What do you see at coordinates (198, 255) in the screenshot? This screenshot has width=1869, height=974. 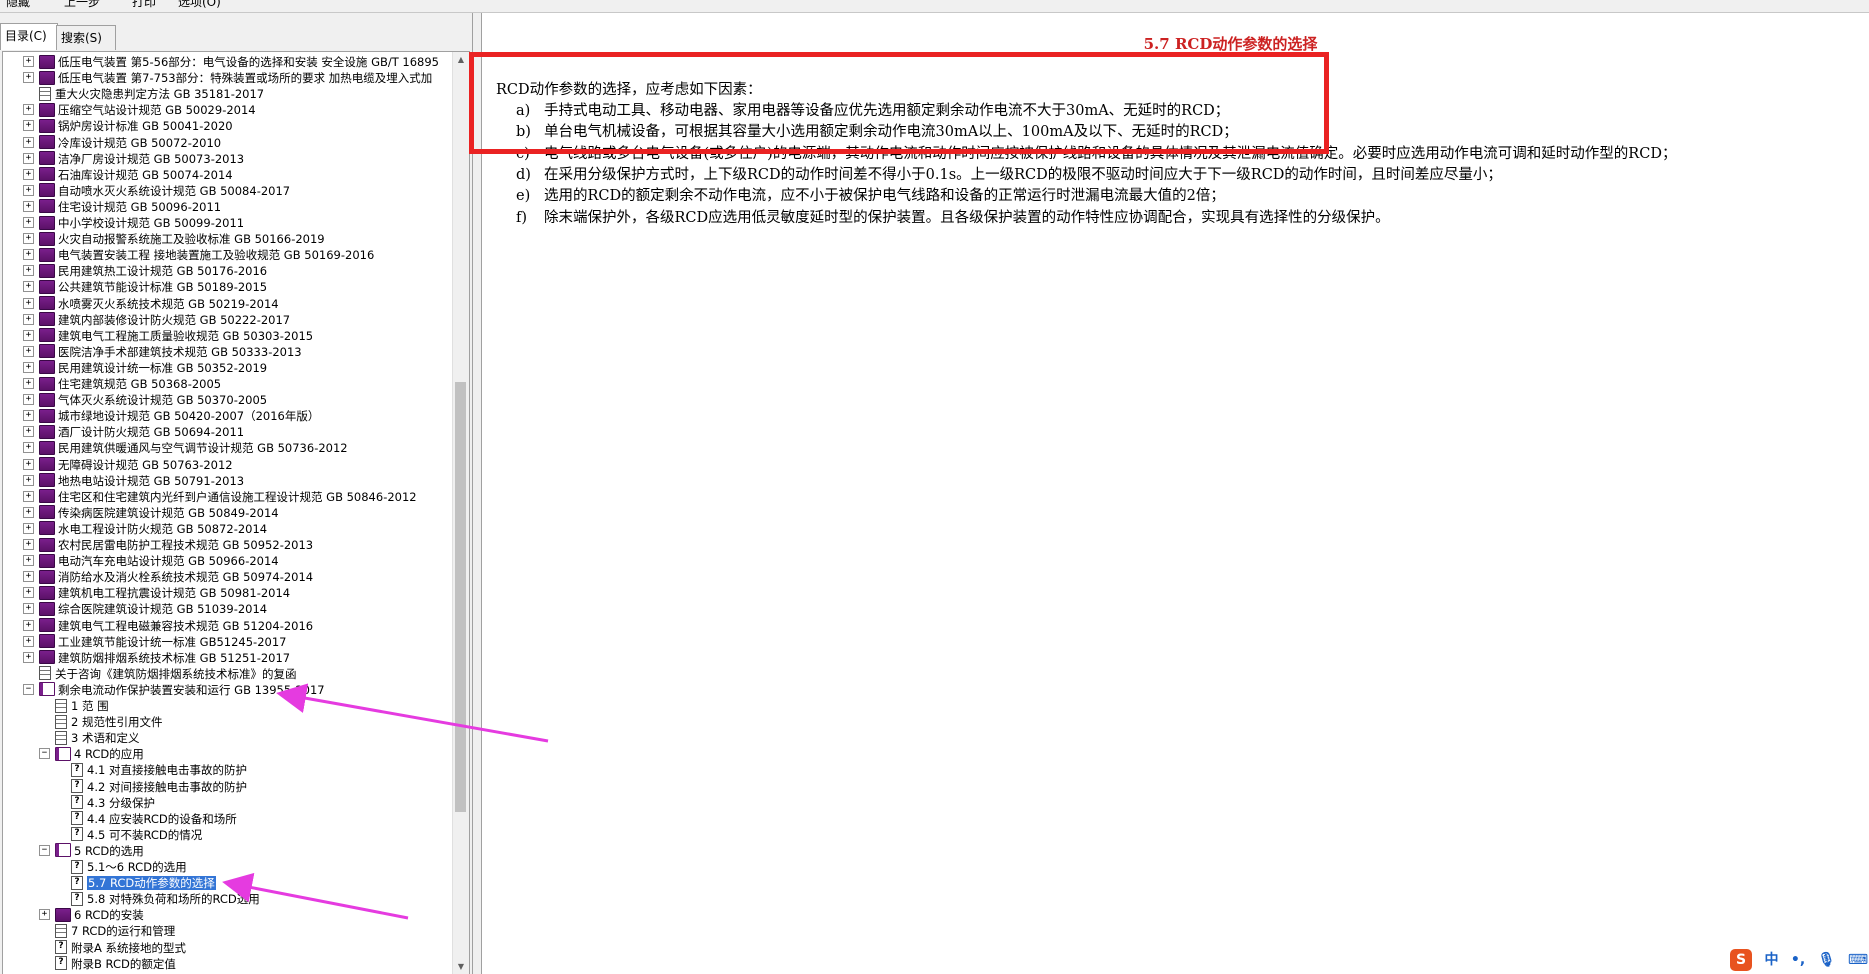 I see `tree-item: + 电气装置安装工程 接地装置施工及验收规范 GB 50169-2016` at bounding box center [198, 255].